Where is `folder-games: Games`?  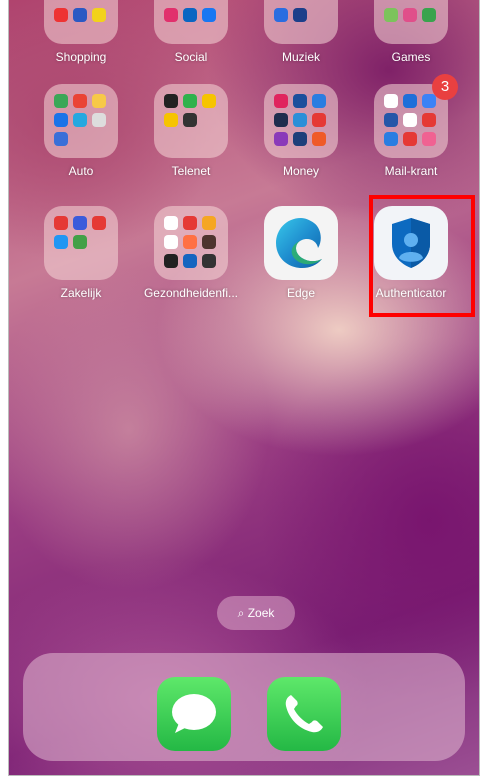 folder-games: Games is located at coordinates (411, 32).